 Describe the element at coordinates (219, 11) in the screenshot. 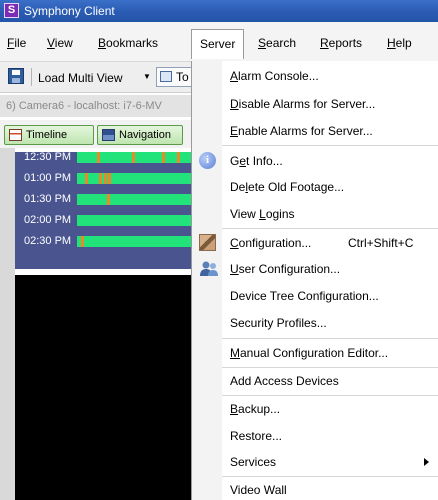

I see `title-bar: S Symphony Client` at that location.